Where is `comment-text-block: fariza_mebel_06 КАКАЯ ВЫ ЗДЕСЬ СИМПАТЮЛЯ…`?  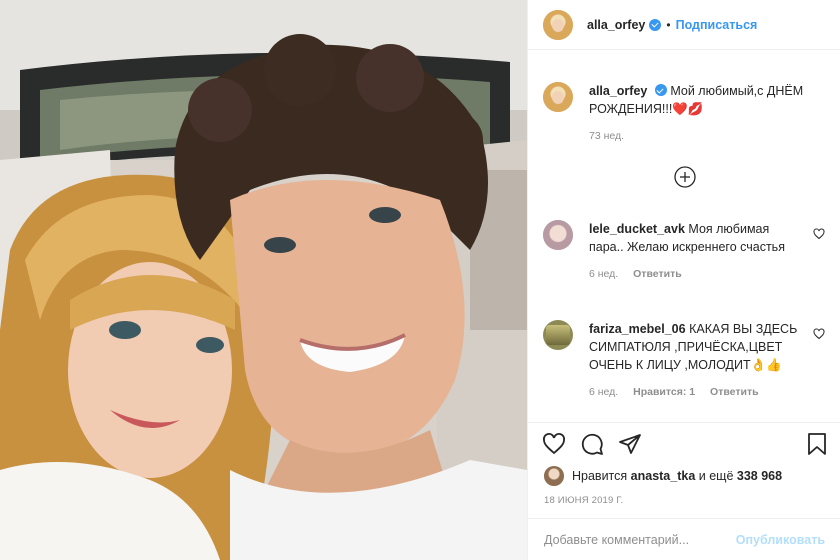 comment-text-block: fariza_mebel_06 КАКАЯ ВЫ ЗДЕСЬ СИМПАТЮЛЯ… is located at coordinates (696, 360).